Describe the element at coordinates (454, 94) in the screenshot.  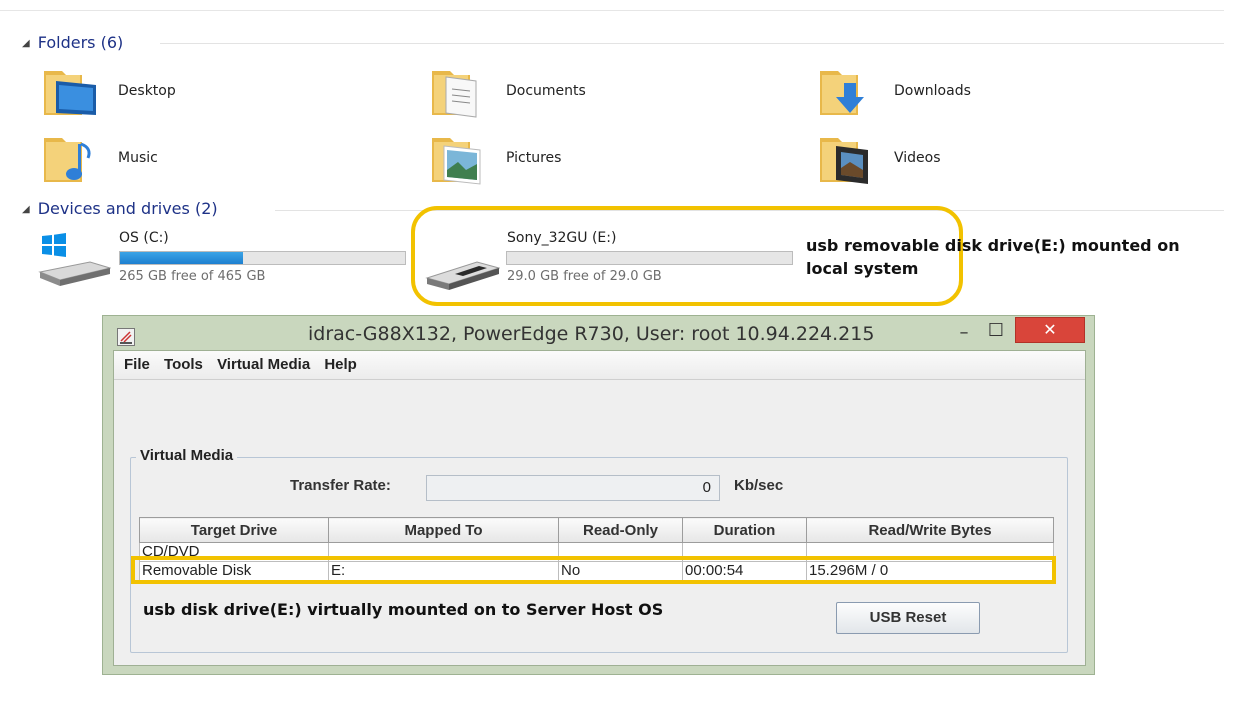
I see `documents-folder-icon` at that location.